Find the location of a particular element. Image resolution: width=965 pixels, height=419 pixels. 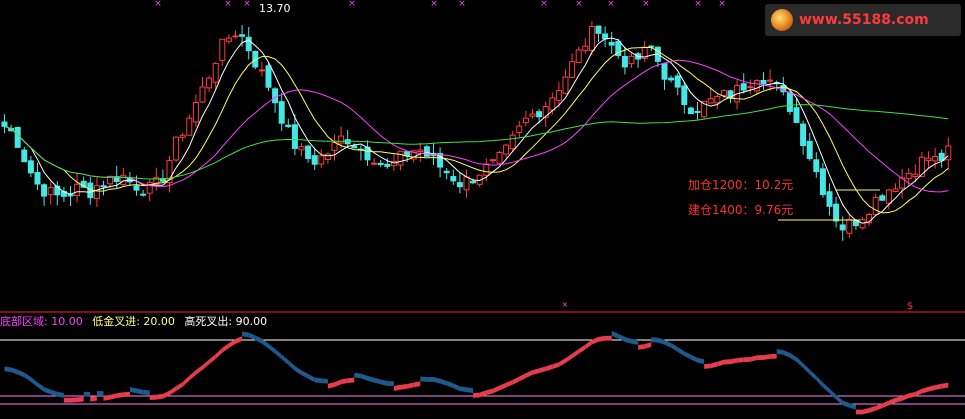

bottom-zone-label: 底部区域: 10.00 is located at coordinates (41, 321).